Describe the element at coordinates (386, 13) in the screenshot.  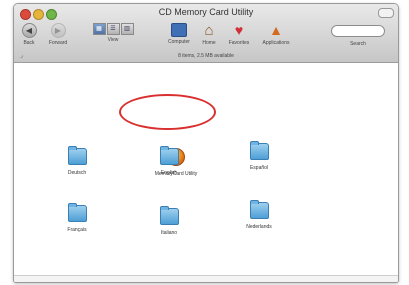
I see `toolbar-toggle-button` at that location.